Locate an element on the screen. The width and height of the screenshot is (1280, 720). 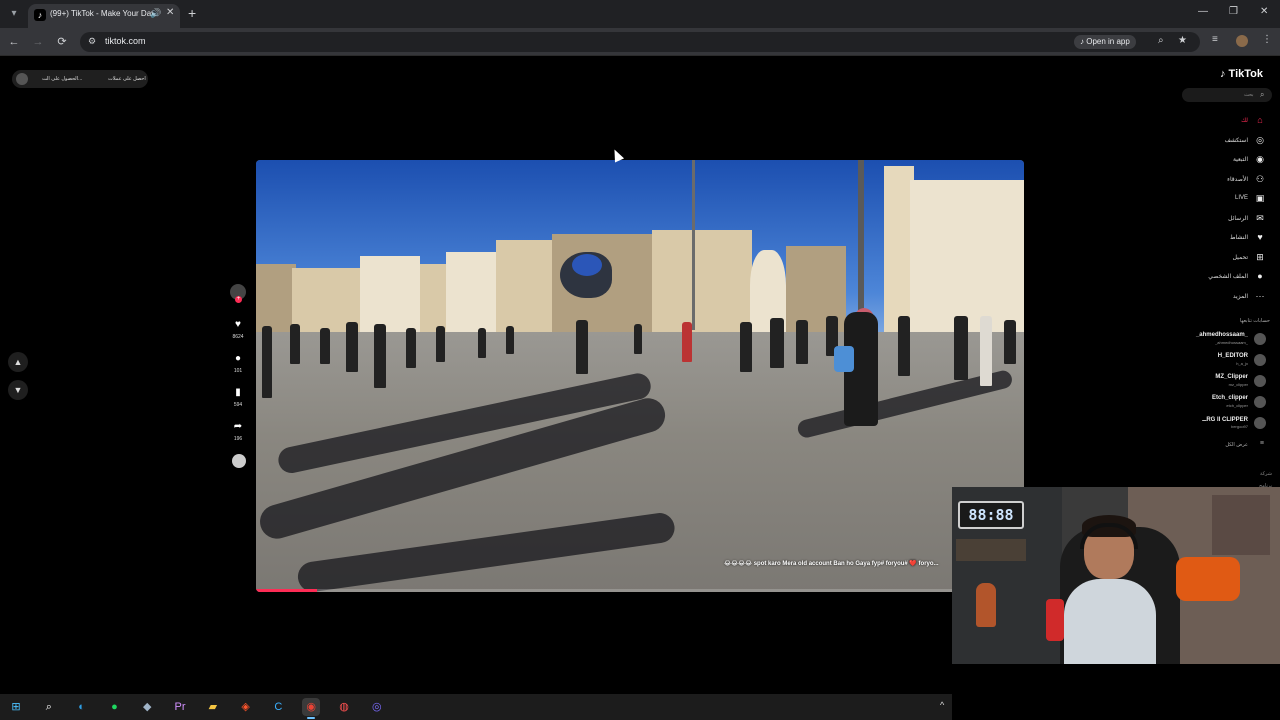
sidebar-item-icon: ⌂ is located at coordinates (1260, 120).